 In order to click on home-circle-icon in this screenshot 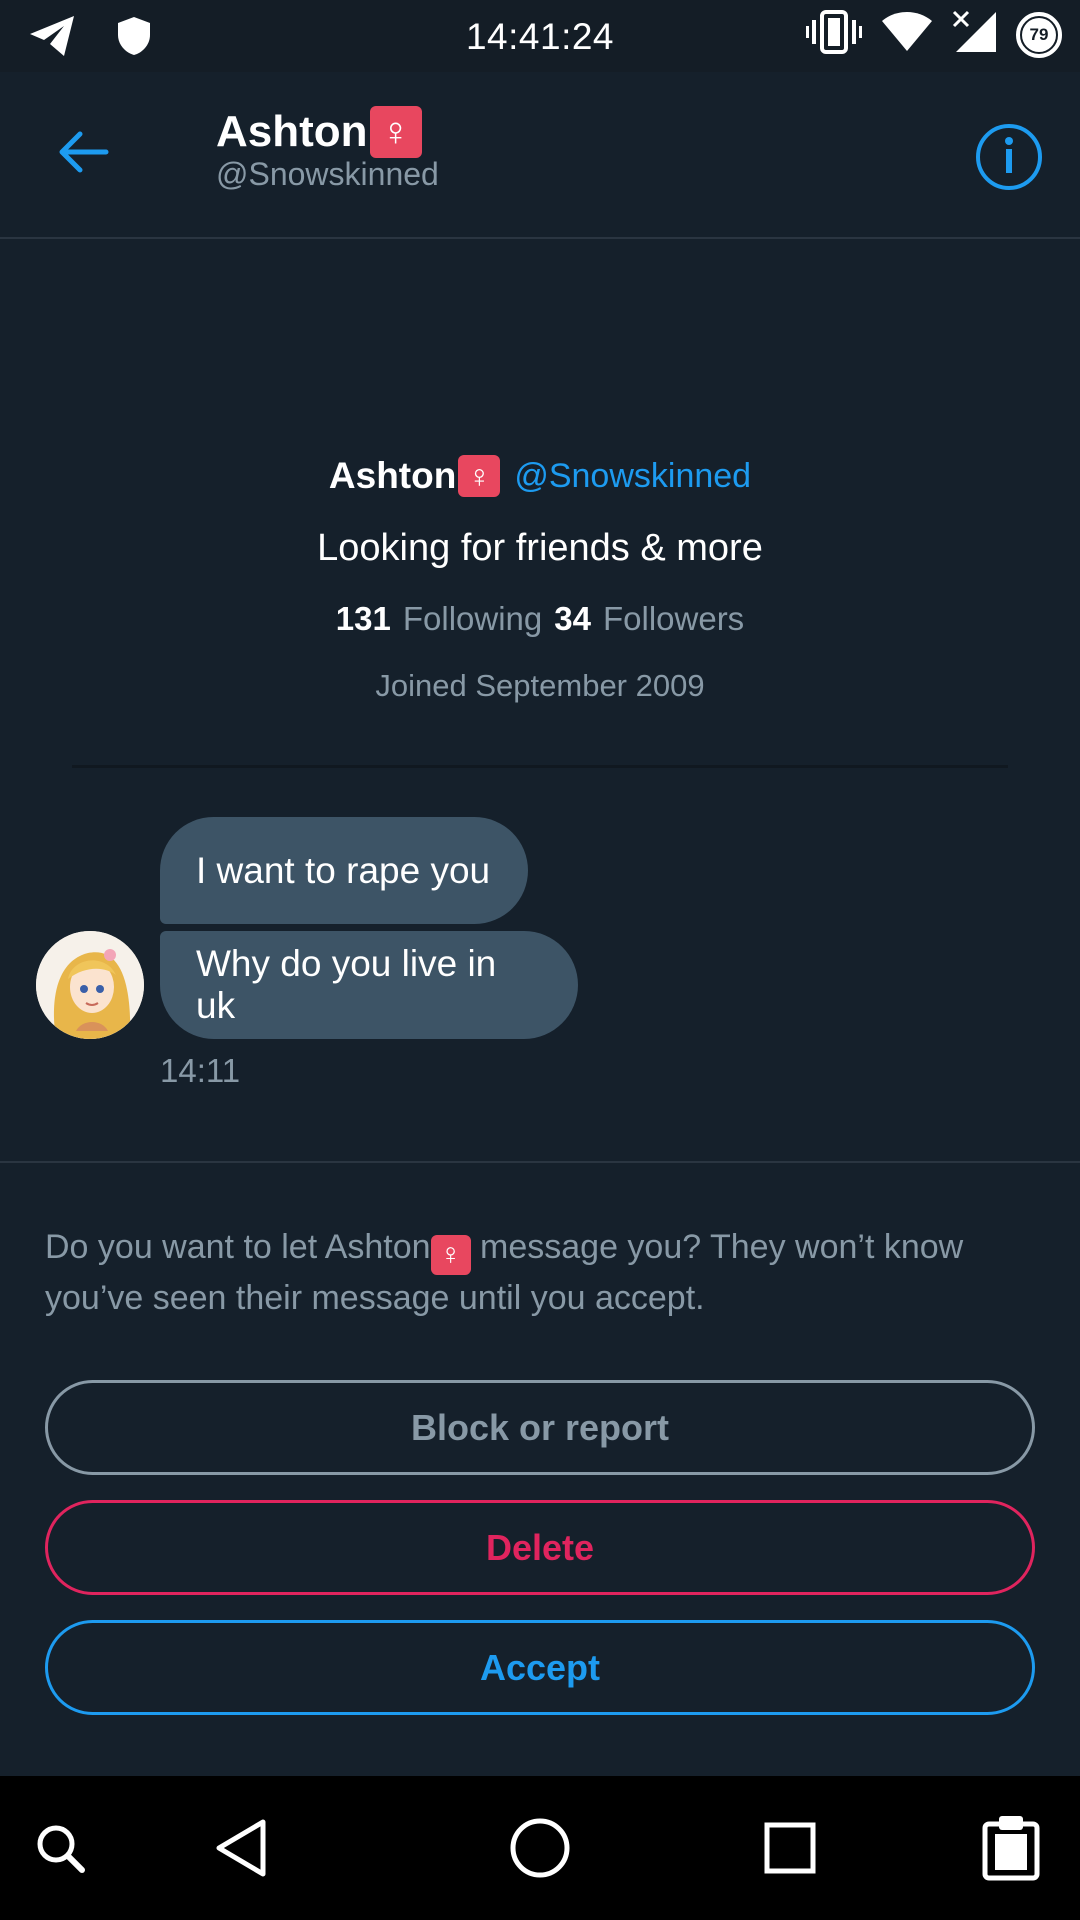, I will do `click(540, 1848)`.